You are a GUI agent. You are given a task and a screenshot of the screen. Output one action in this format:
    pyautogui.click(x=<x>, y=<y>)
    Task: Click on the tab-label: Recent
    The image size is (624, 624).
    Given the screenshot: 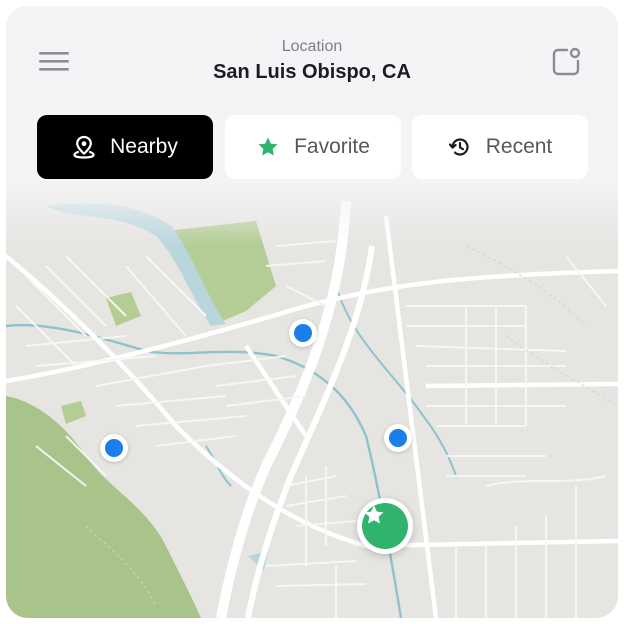 What is the action you would take?
    pyautogui.click(x=519, y=146)
    